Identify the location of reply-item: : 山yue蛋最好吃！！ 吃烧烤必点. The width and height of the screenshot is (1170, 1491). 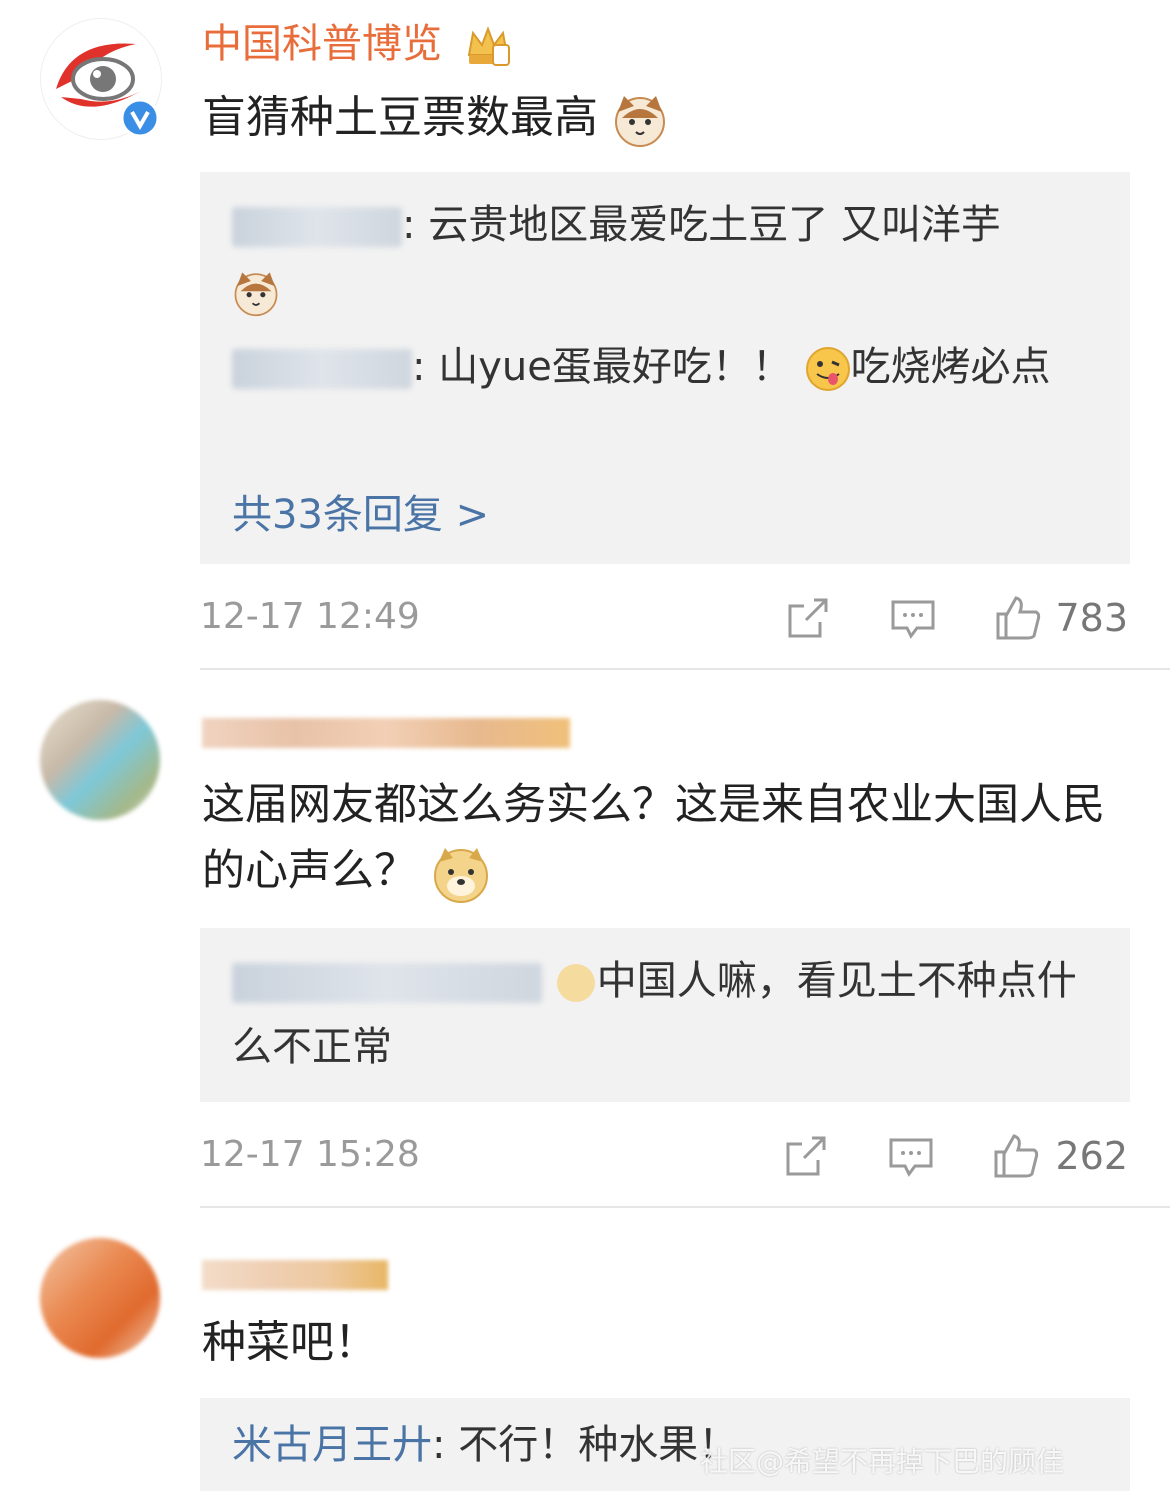
(665, 367).